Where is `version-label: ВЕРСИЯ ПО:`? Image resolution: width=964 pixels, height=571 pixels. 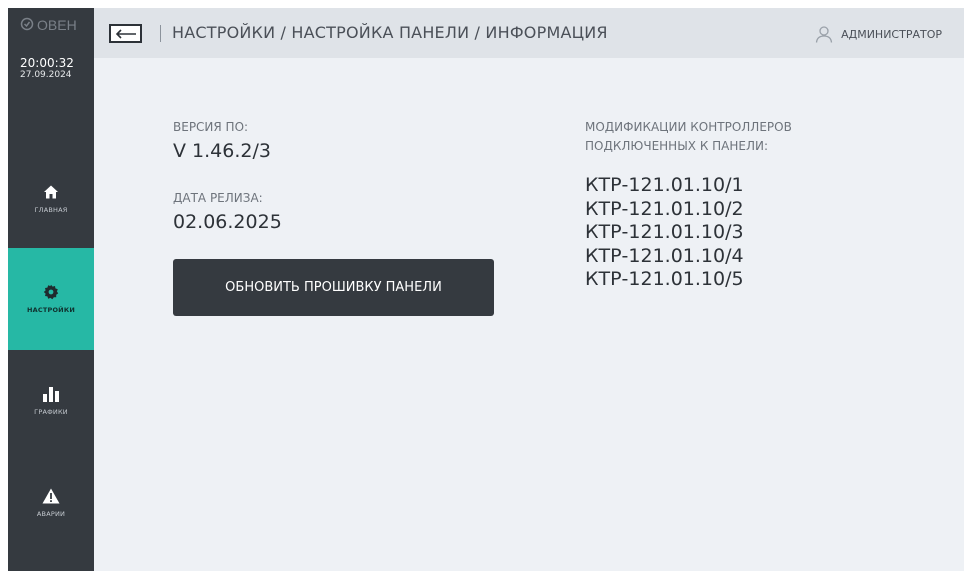
version-label: ВЕРСИЯ ПО: is located at coordinates (211, 127).